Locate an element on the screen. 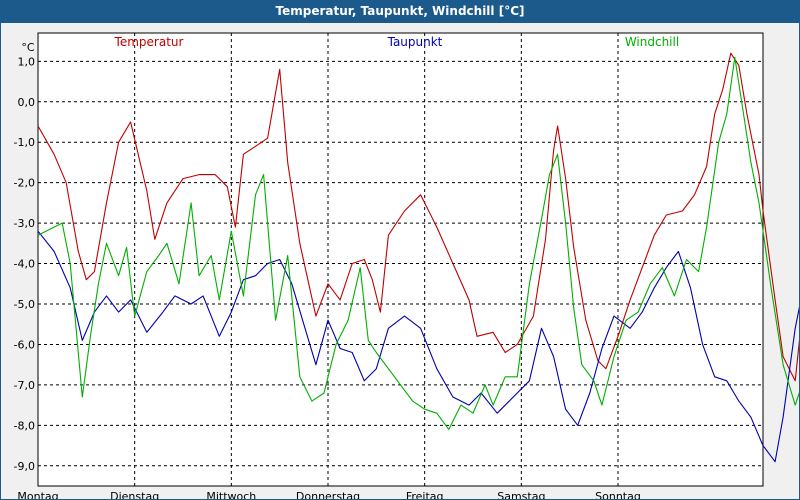 The height and width of the screenshot is (500, 800). x-tick-day-label: Mittwoch is located at coordinates (231, 494).